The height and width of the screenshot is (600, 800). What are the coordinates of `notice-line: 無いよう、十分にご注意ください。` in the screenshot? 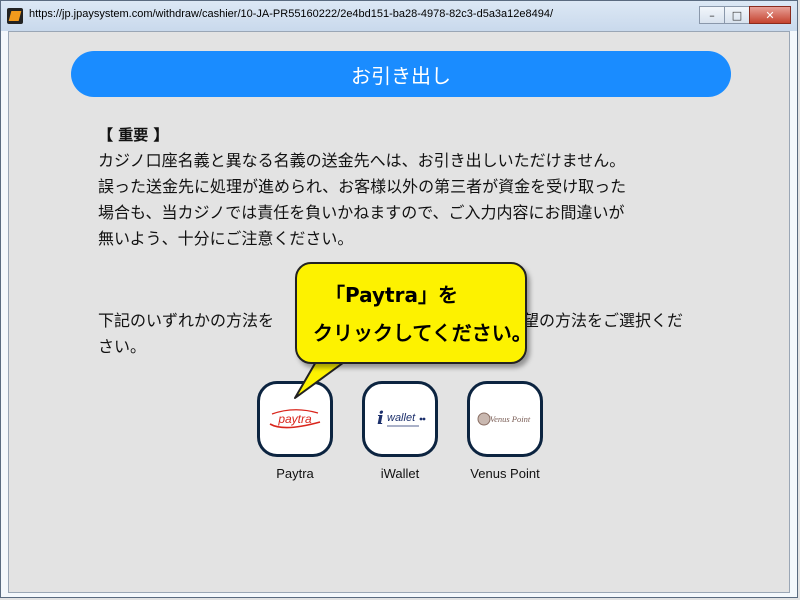 It's located at (226, 238).